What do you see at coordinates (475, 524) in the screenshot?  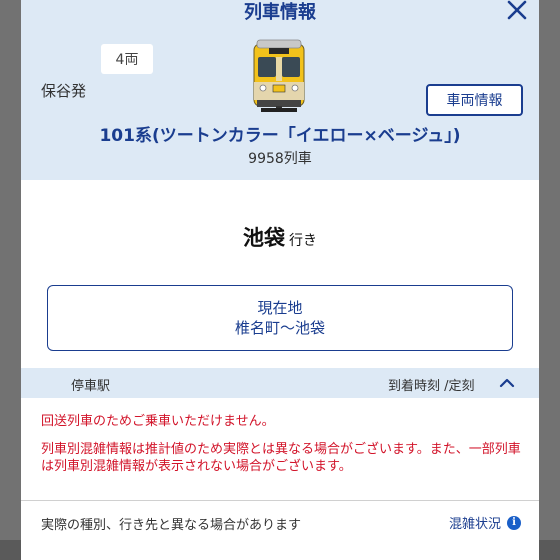 I see `congestion-status-label: 混雑状況` at bounding box center [475, 524].